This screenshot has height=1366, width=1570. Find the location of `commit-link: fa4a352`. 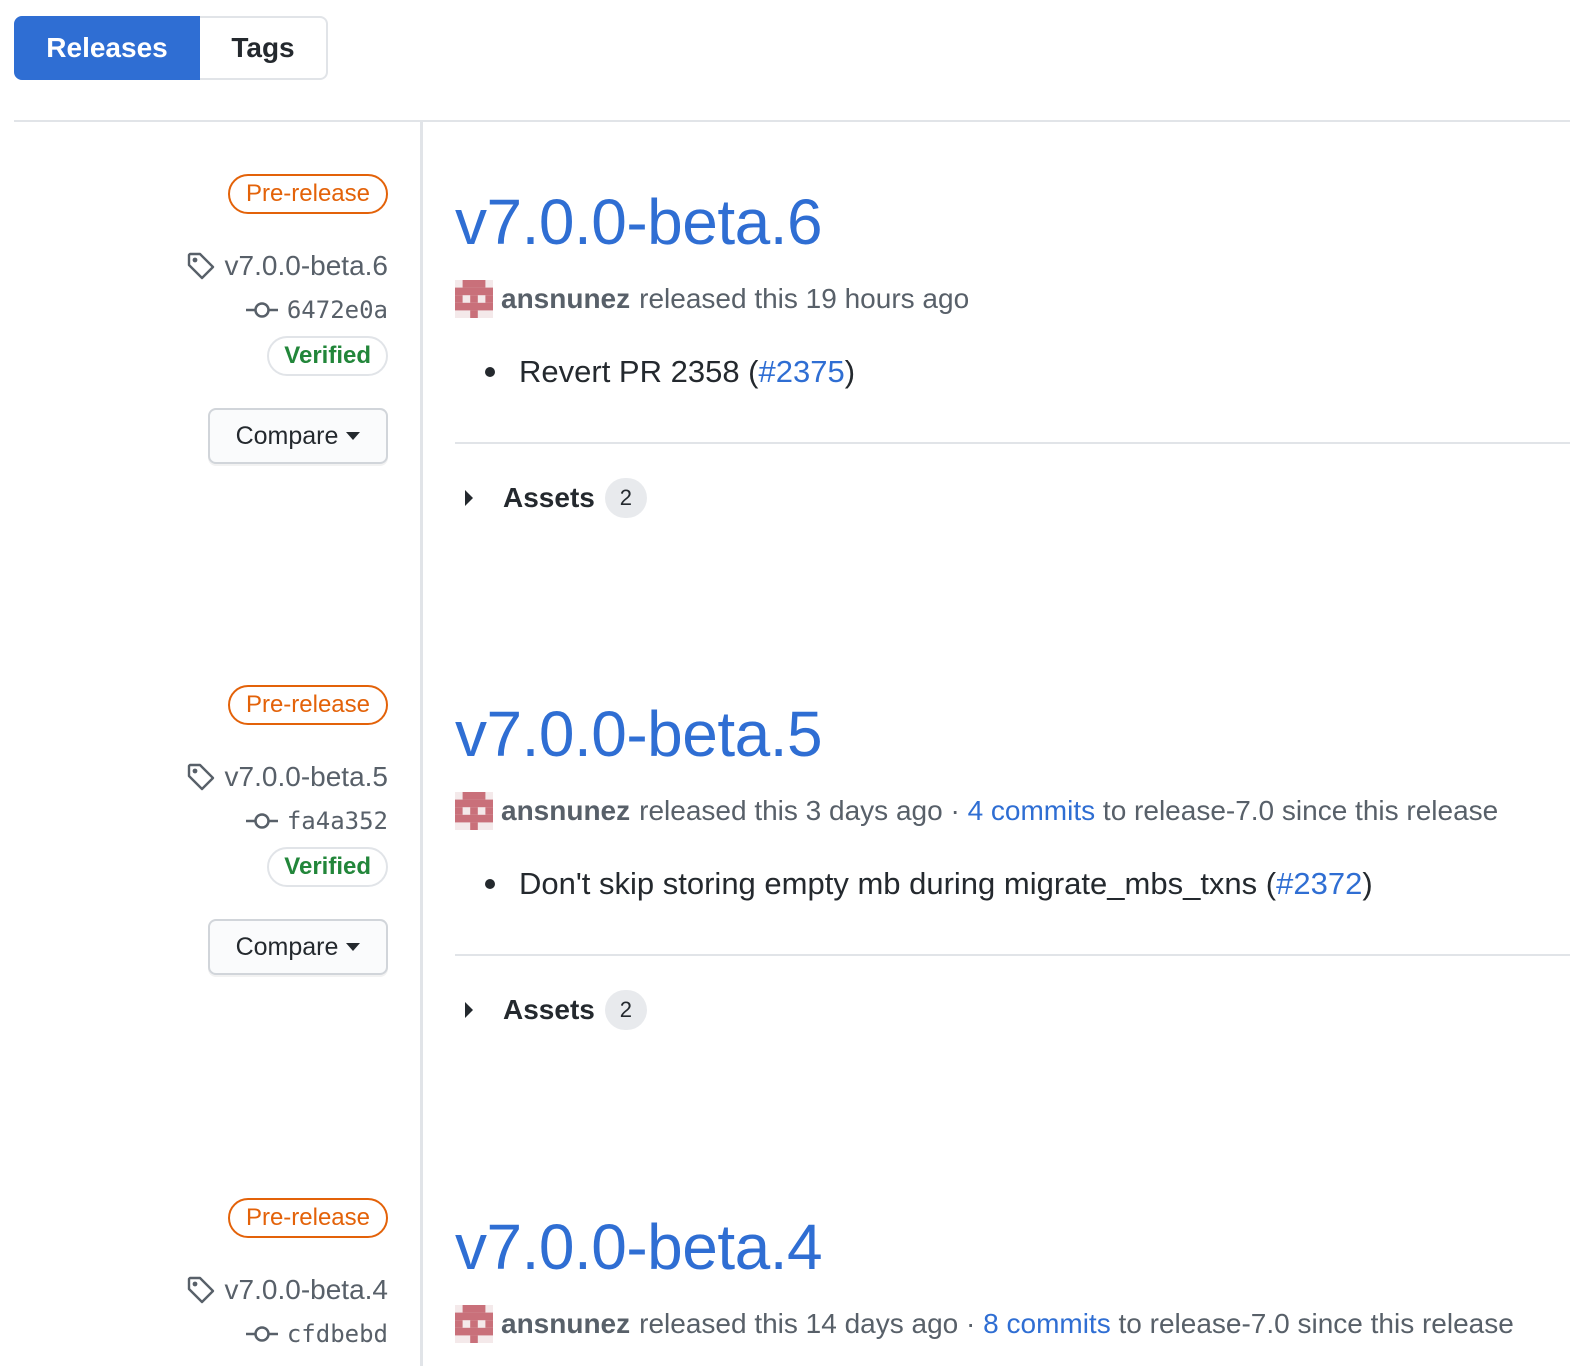

commit-link: fa4a352 is located at coordinates (316, 821).